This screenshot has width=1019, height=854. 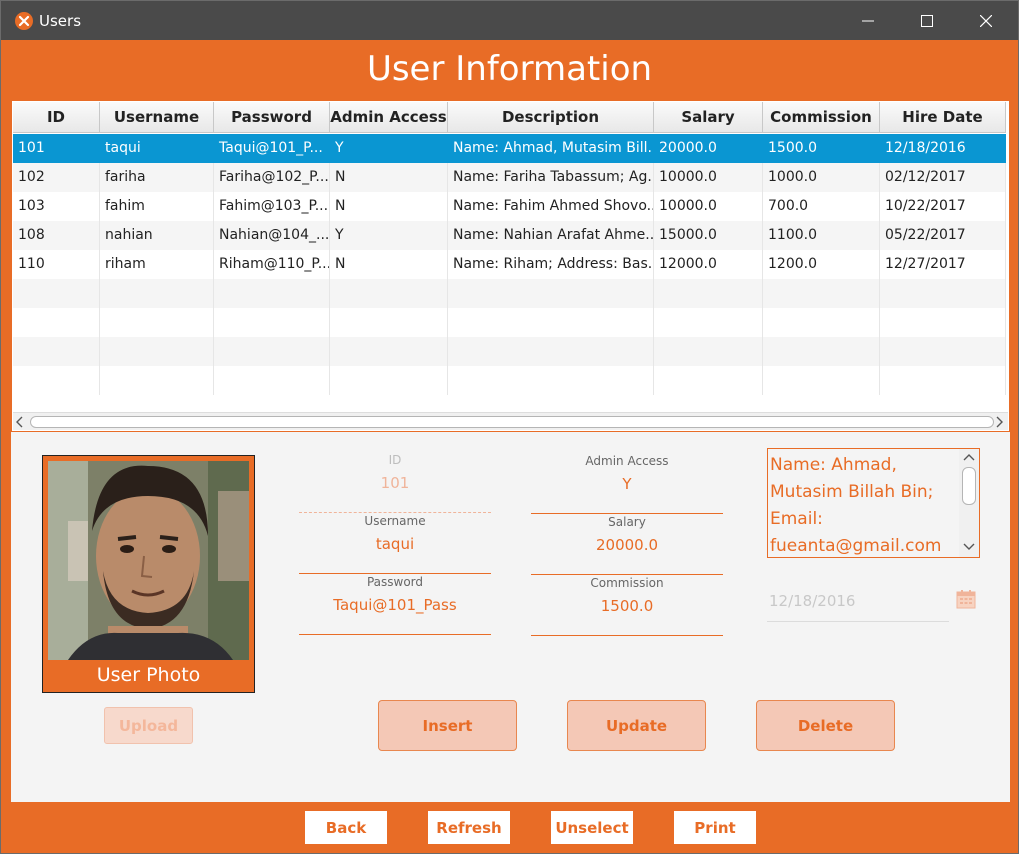 What do you see at coordinates (868, 20) in the screenshot?
I see `minimize-button` at bounding box center [868, 20].